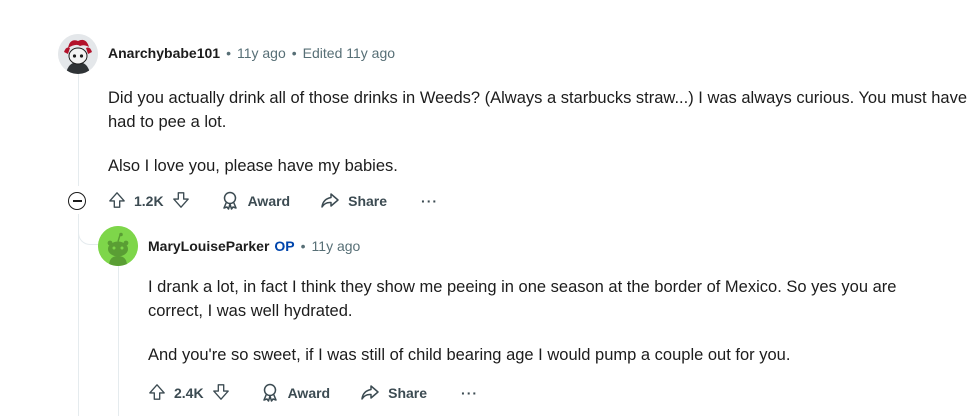  What do you see at coordinates (118, 341) in the screenshot?
I see `thread-line-reply-children` at bounding box center [118, 341].